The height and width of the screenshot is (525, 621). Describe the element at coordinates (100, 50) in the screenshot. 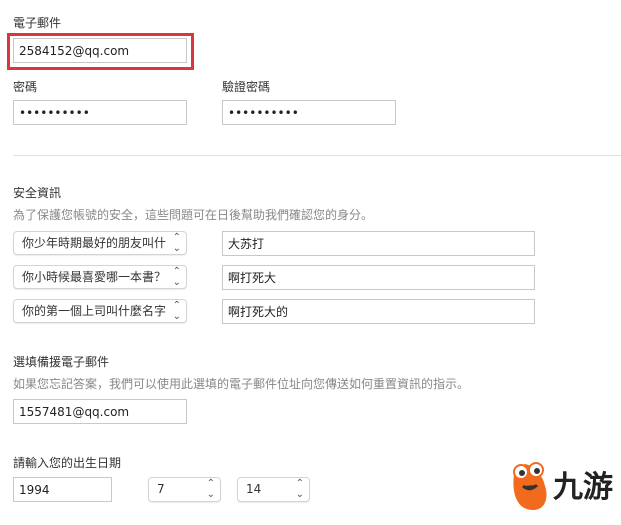

I see `email-input` at that location.